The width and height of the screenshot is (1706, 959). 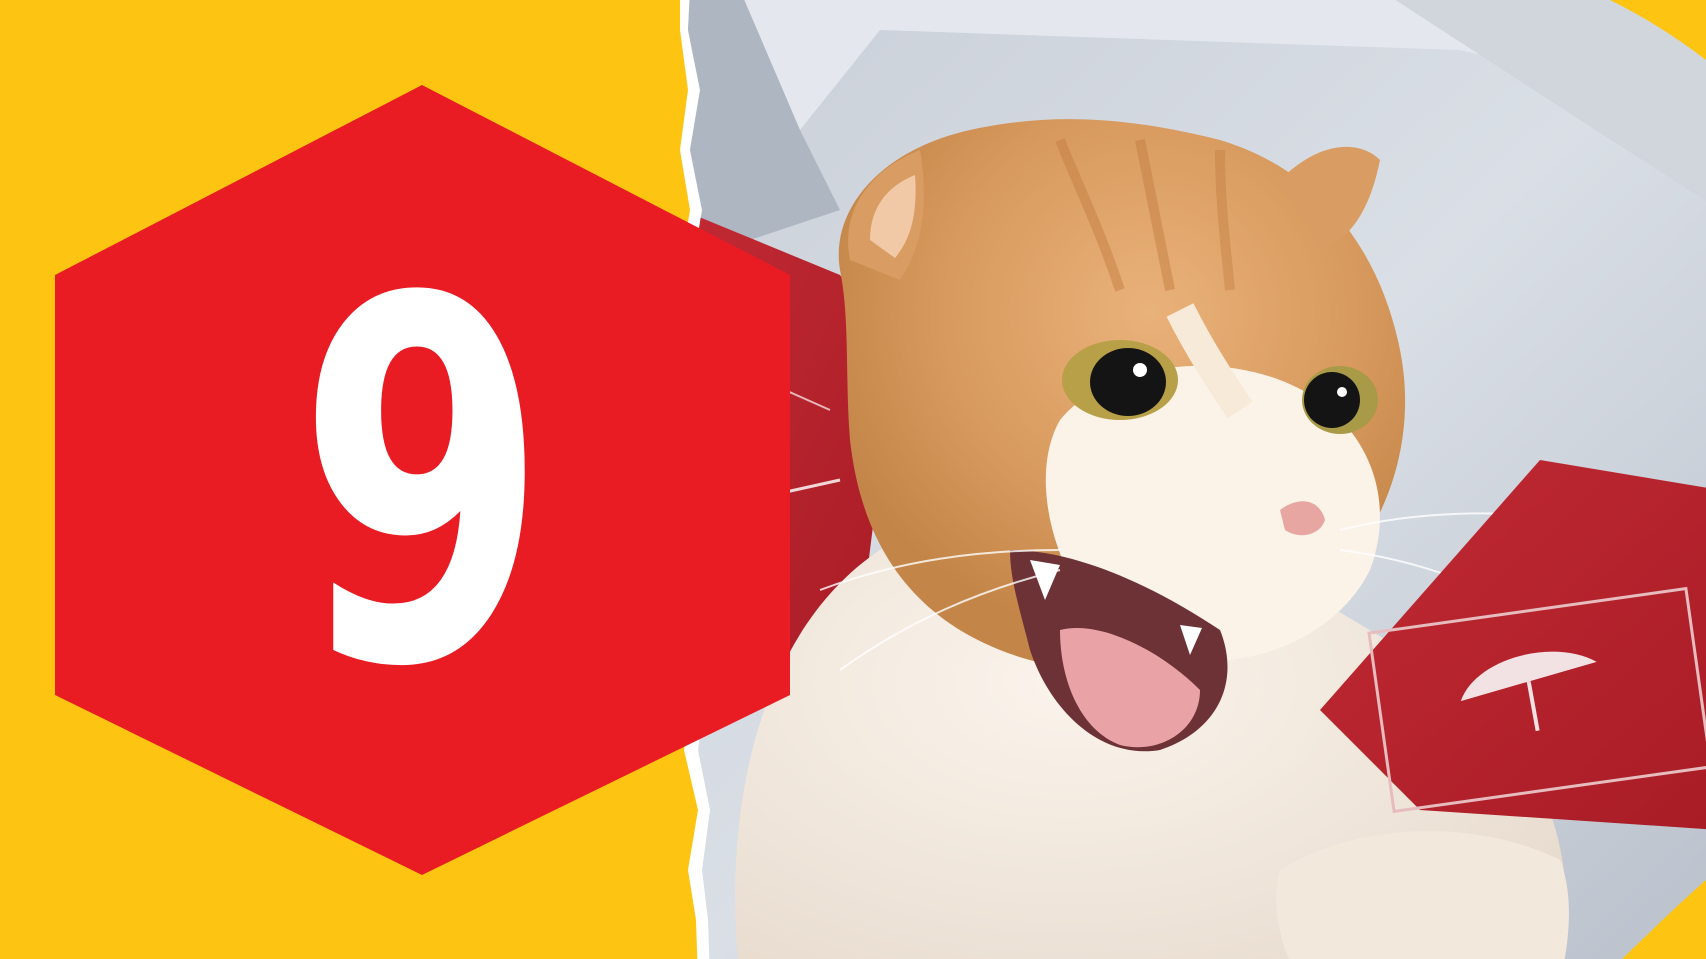 I want to click on badge-number: 9, so click(x=422, y=485).